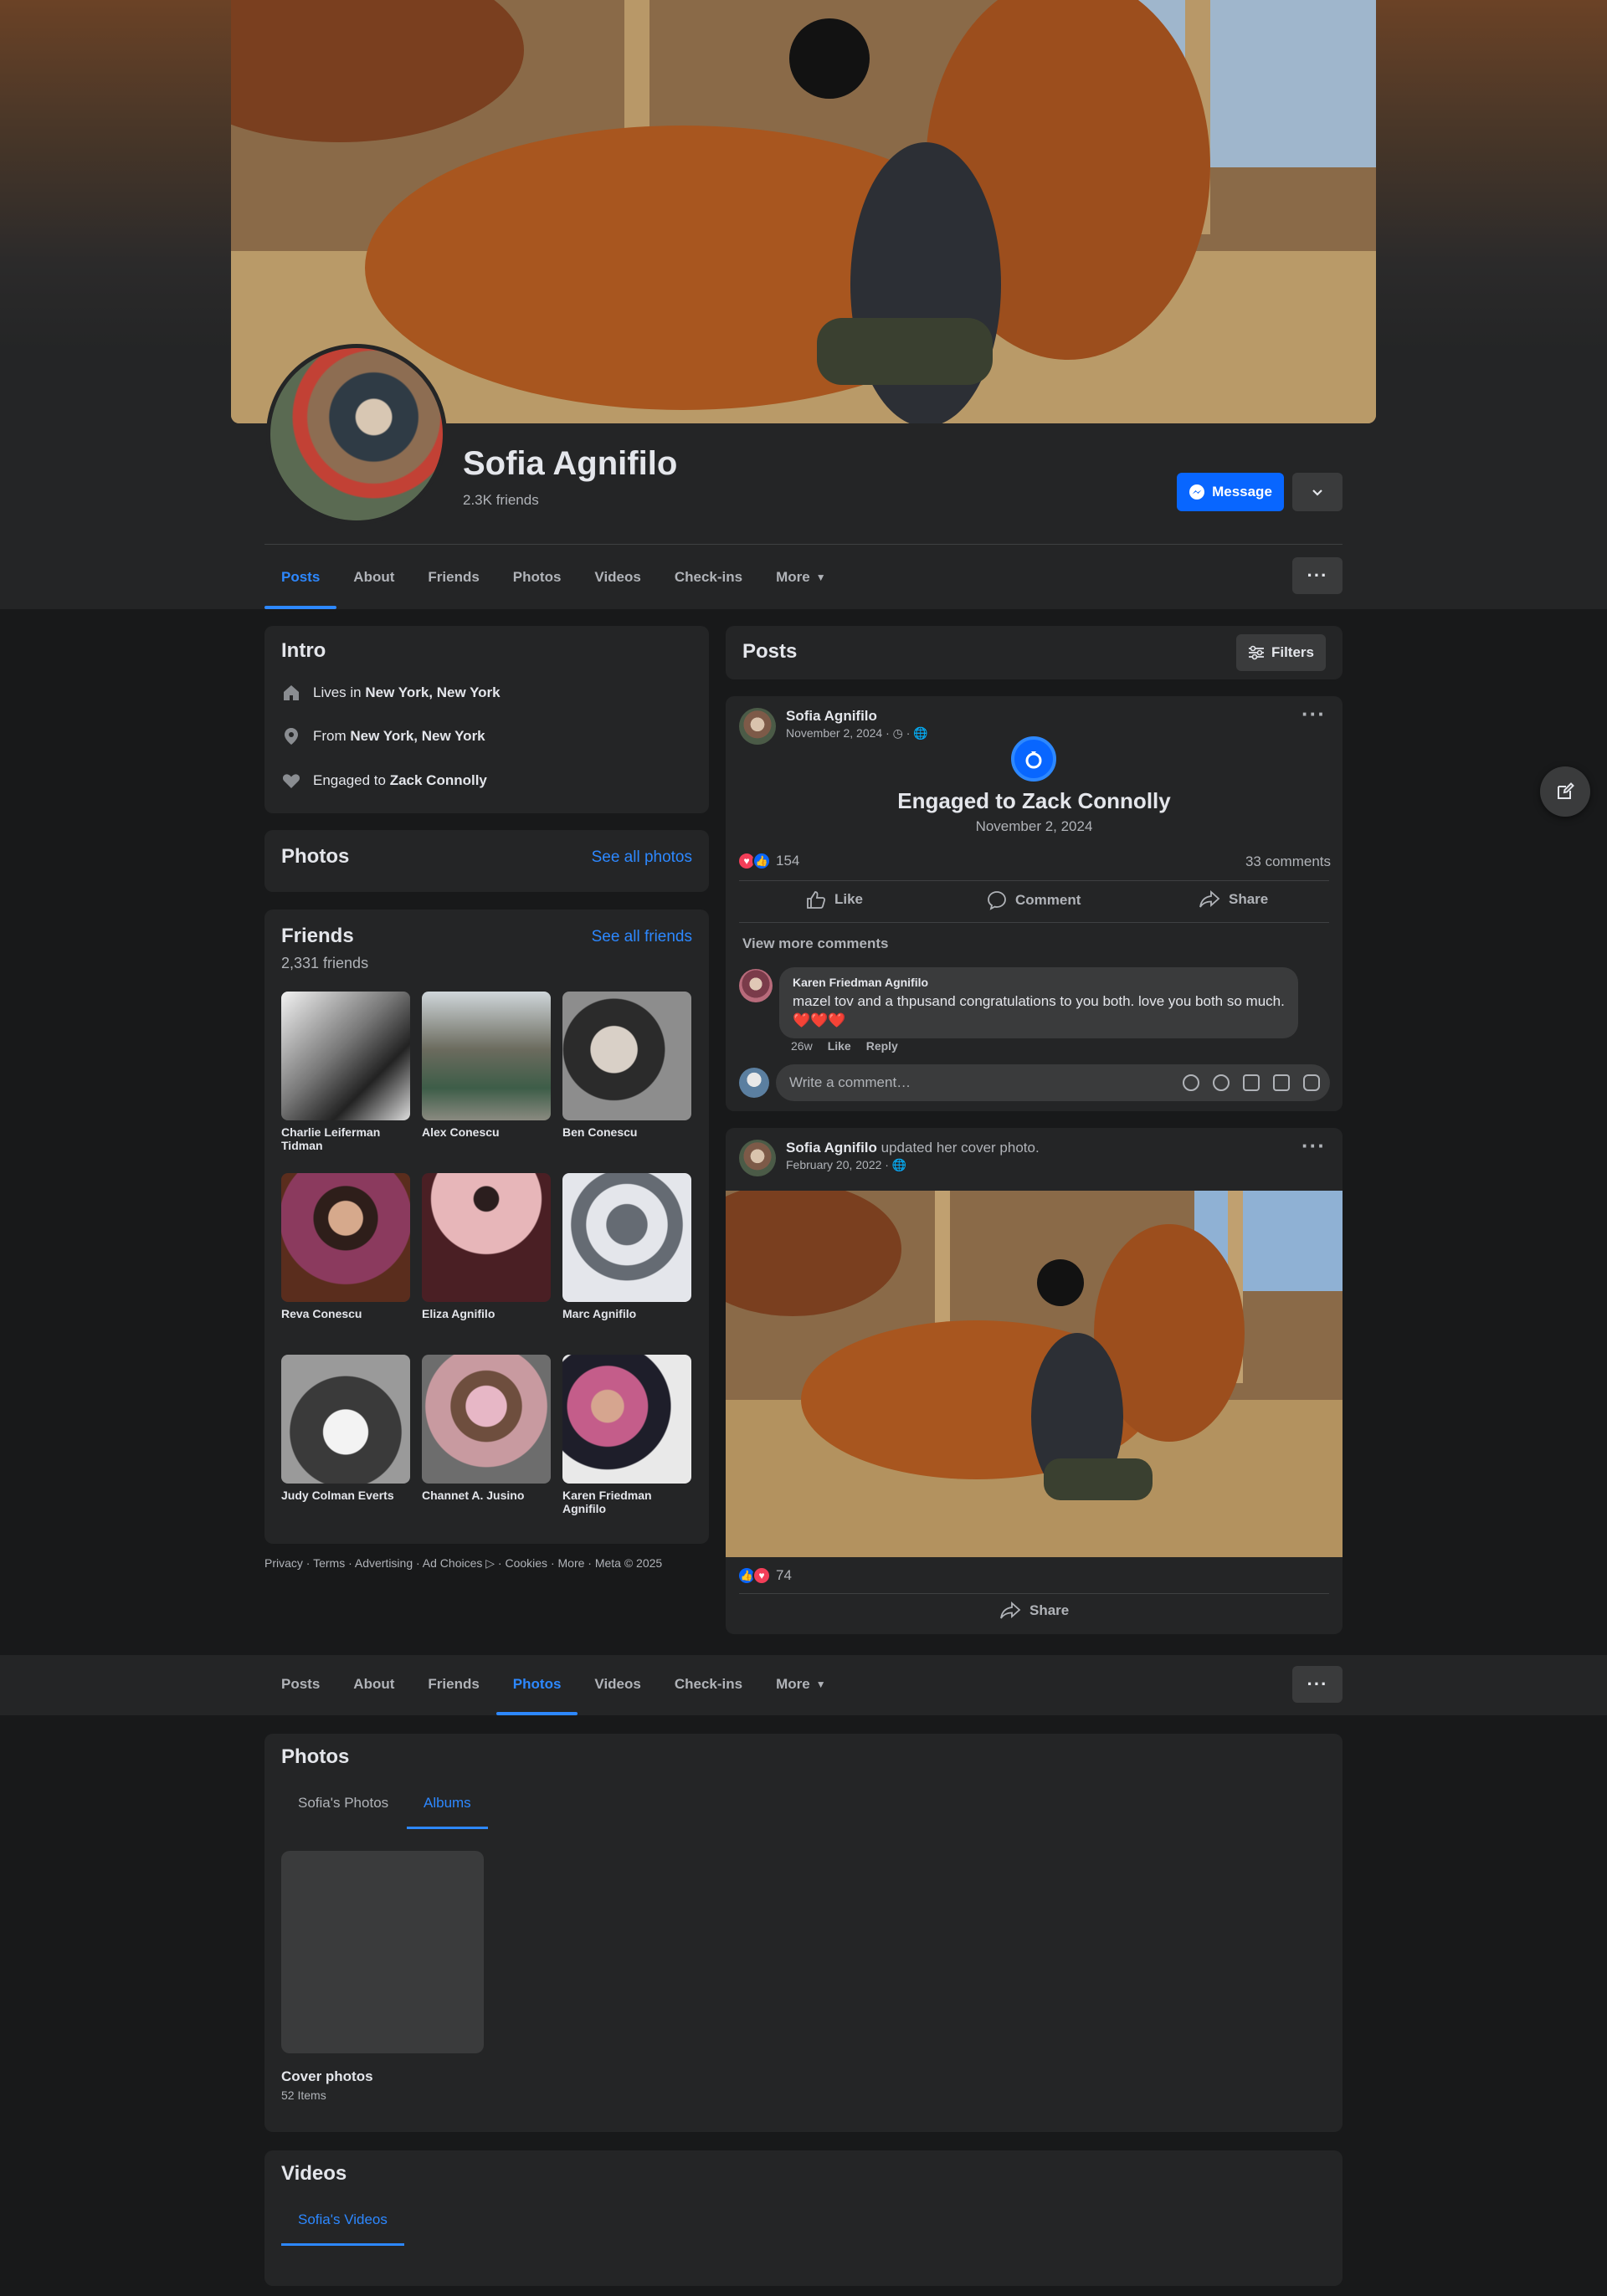  I want to click on friend-tile: Marc Agnifilo, so click(626, 1246).